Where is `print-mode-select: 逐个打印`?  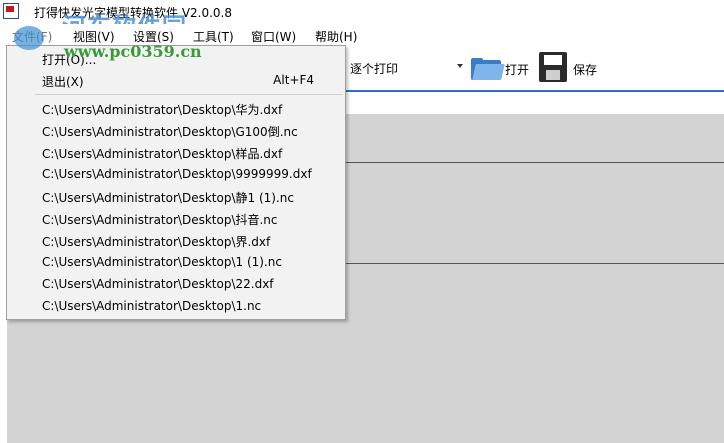
print-mode-select: 逐个打印 is located at coordinates (406, 68).